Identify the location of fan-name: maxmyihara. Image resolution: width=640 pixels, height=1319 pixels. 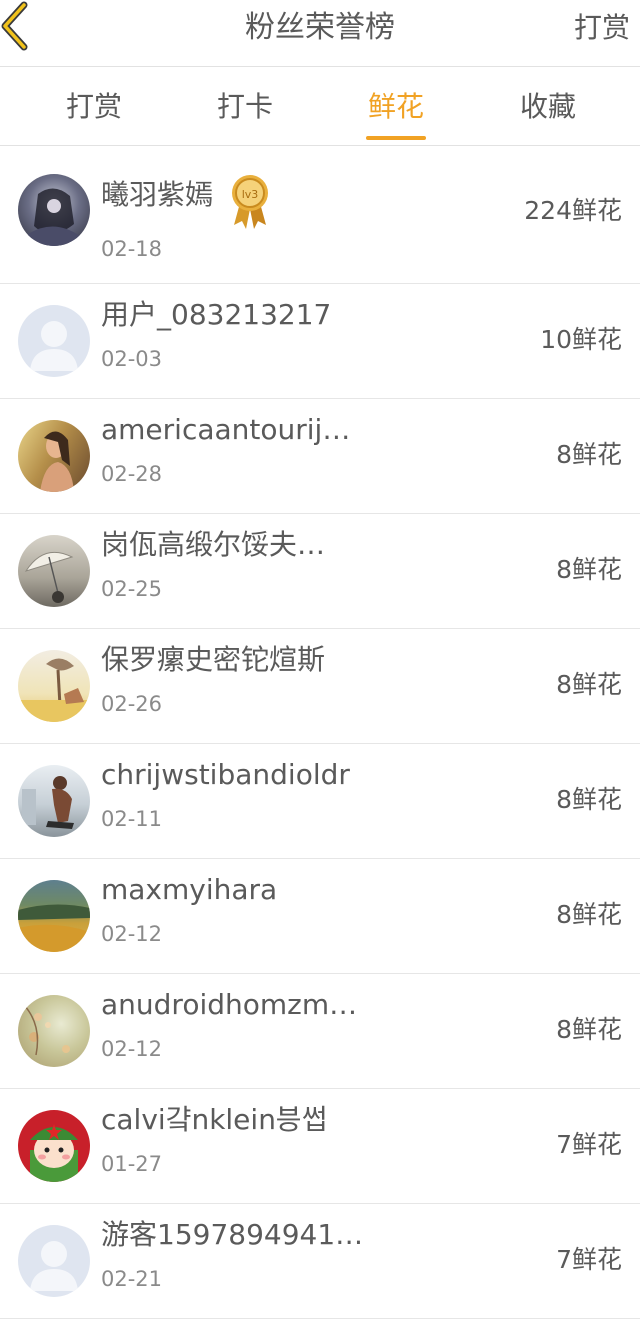
(189, 889).